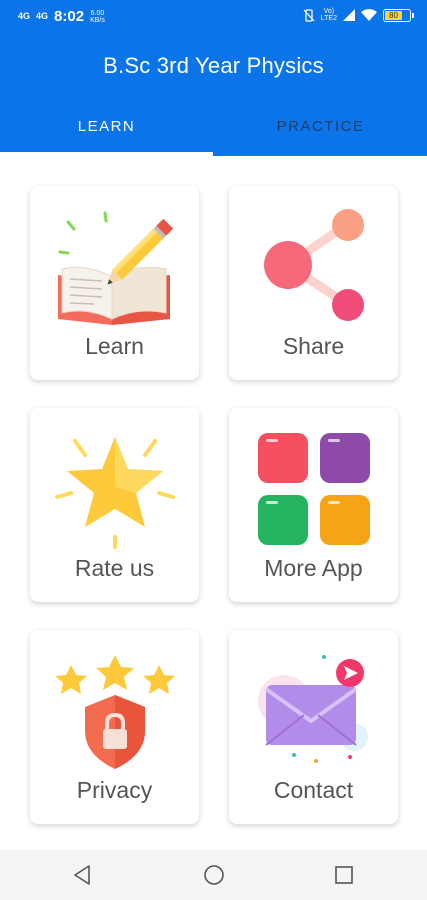 The image size is (427, 900). I want to click on battery-icon: 80, so click(398, 15).